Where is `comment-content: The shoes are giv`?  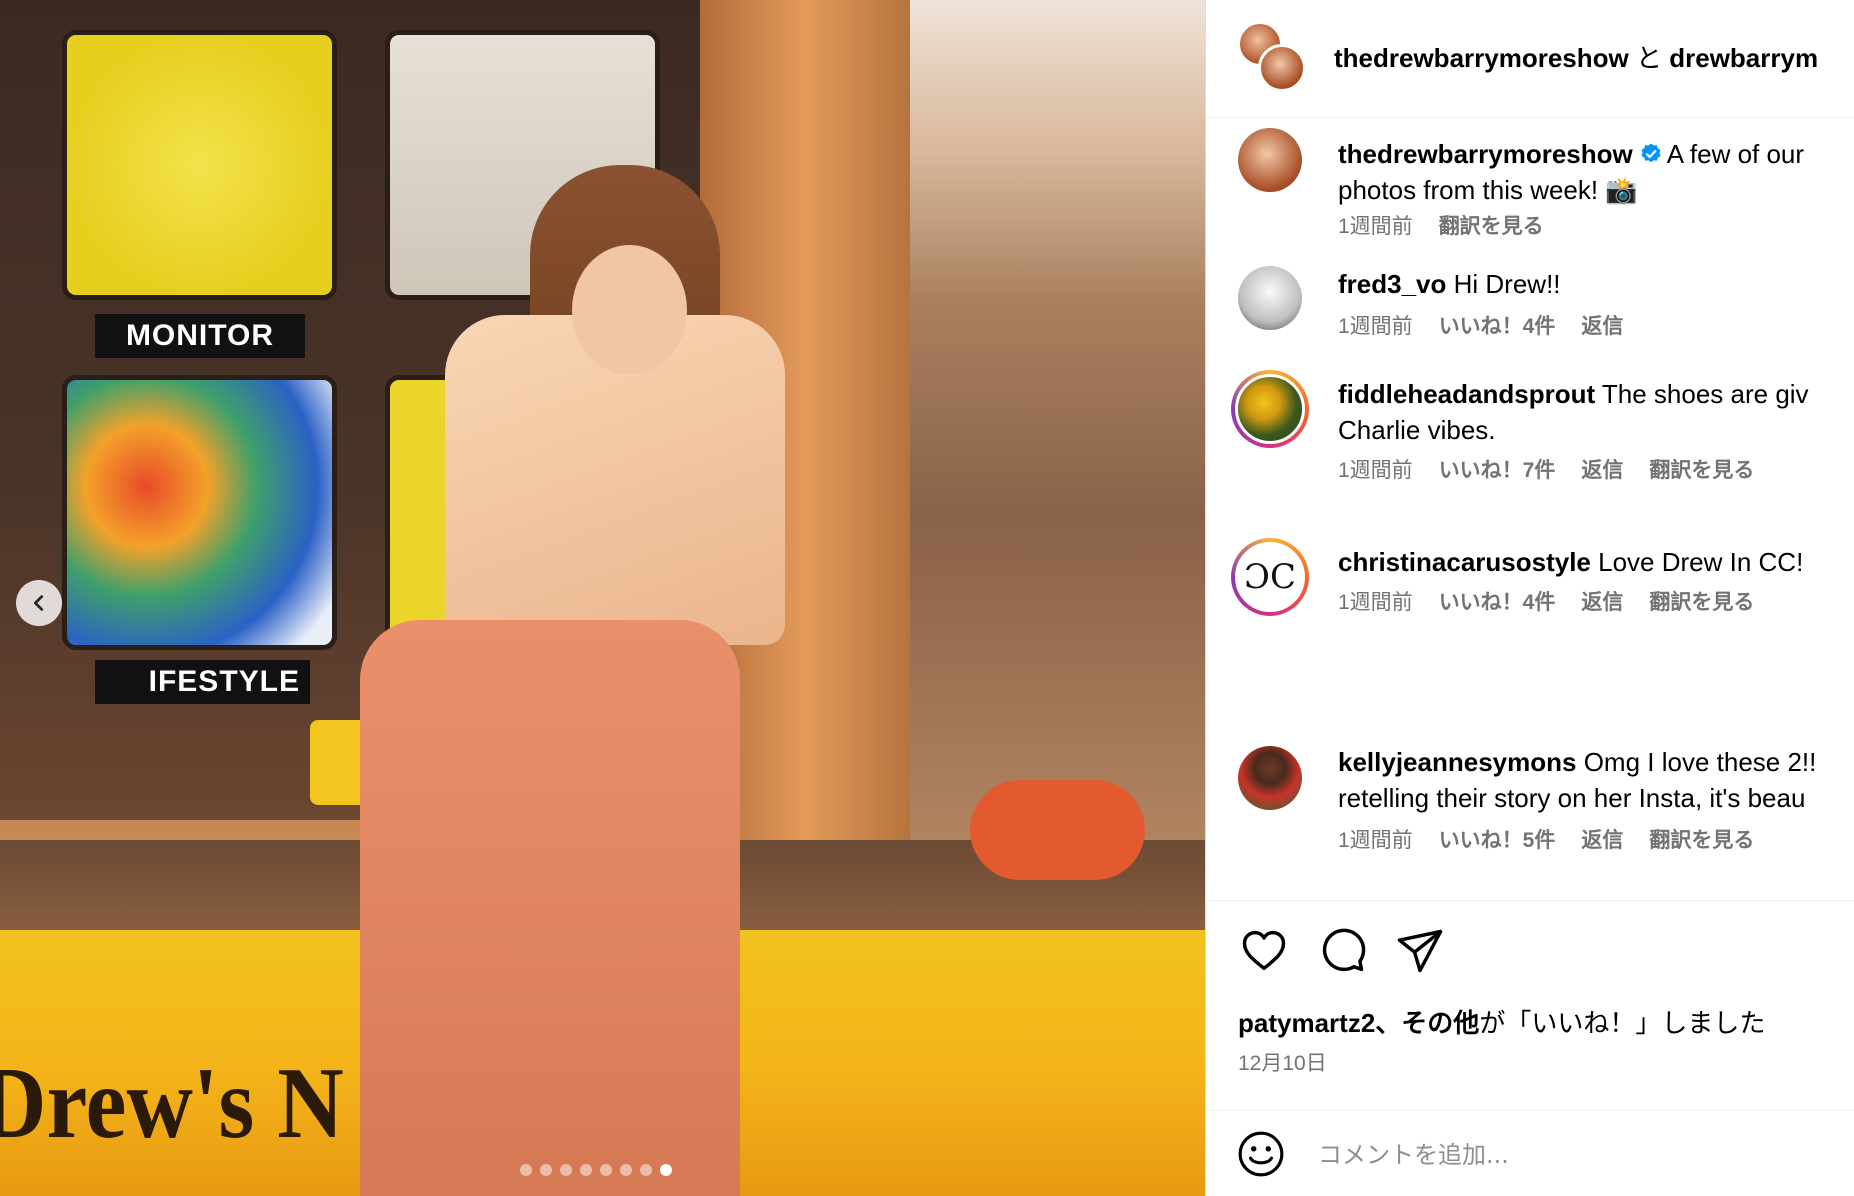 comment-content: The shoes are giv is located at coordinates (1705, 394).